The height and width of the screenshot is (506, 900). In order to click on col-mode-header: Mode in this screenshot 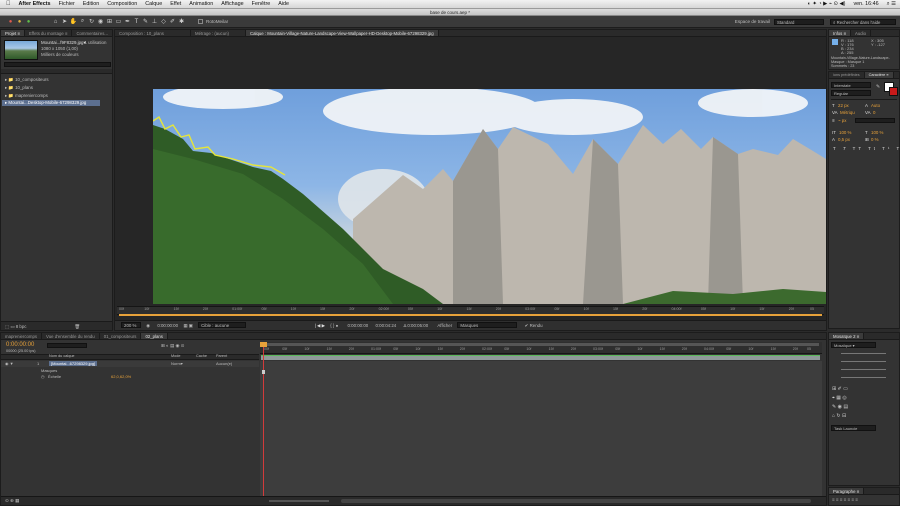, I will do `click(176, 356)`.